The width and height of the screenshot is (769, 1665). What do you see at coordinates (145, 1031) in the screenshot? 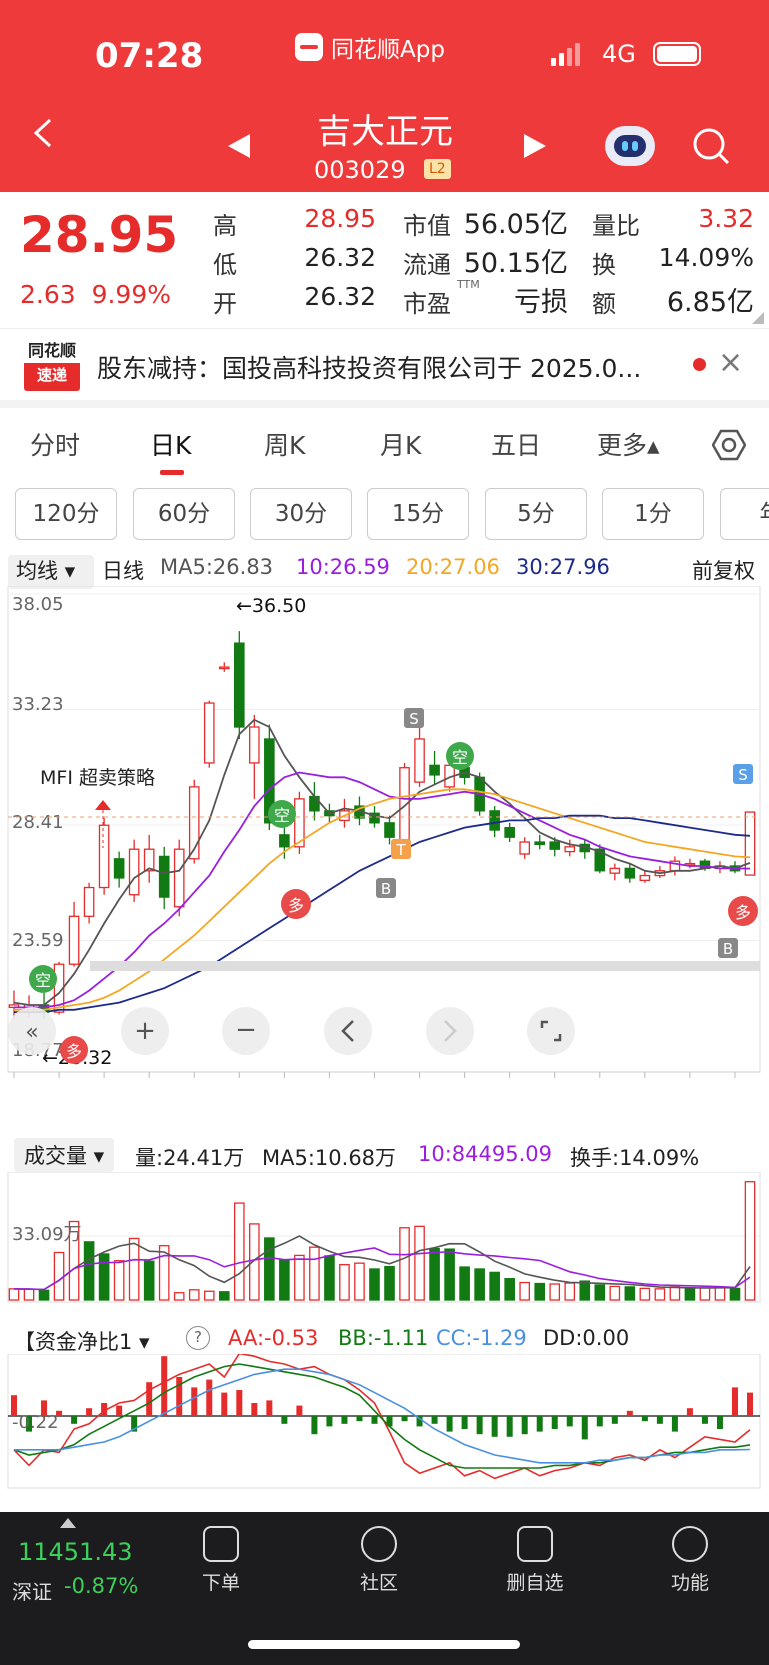
I see `zoom-in-button: +` at bounding box center [145, 1031].